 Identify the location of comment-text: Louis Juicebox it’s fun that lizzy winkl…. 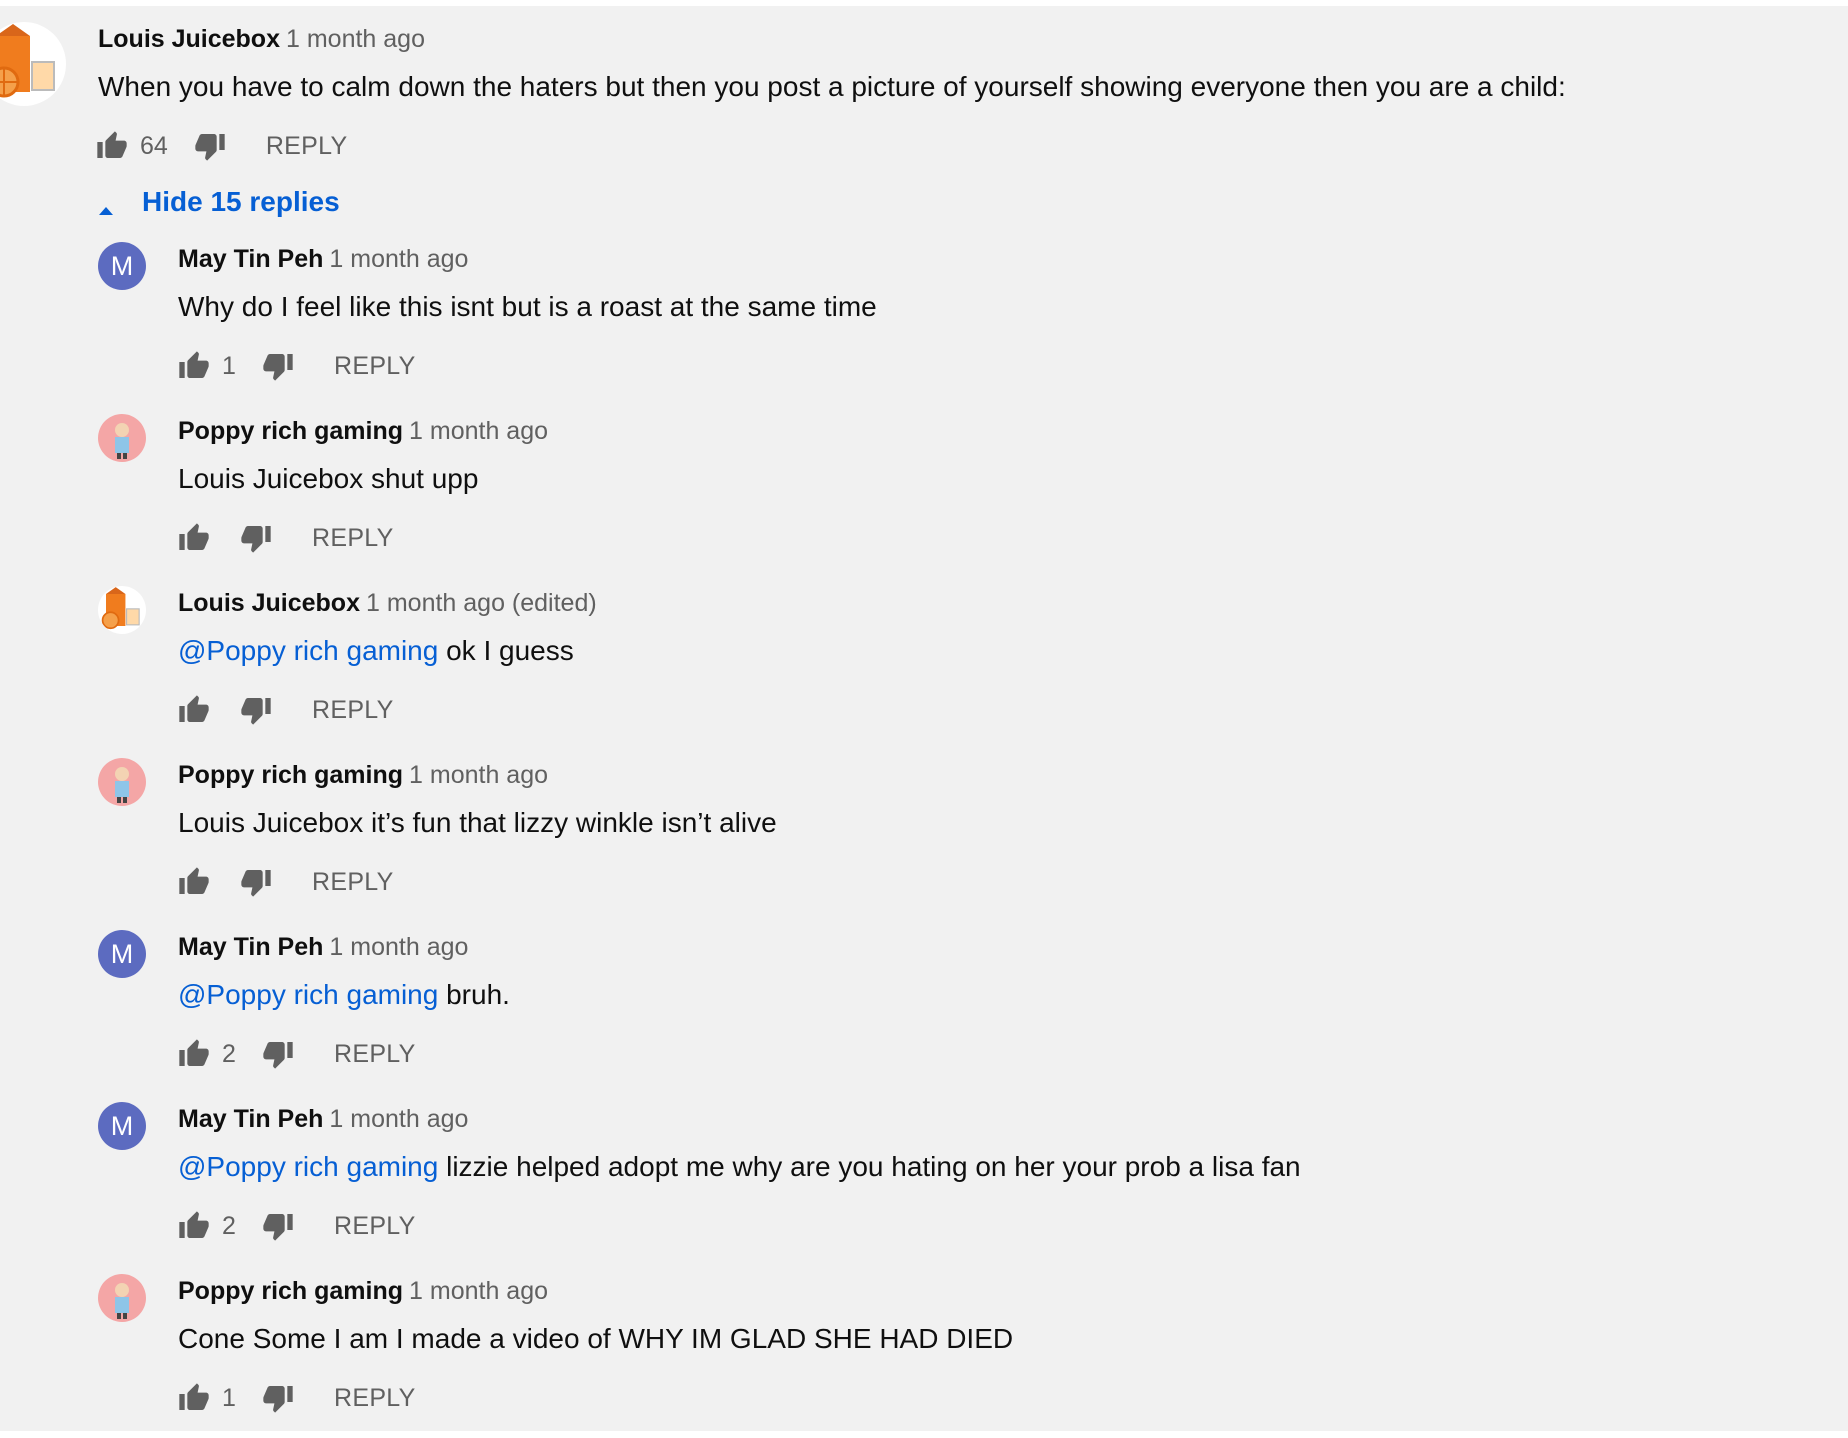
(477, 823).